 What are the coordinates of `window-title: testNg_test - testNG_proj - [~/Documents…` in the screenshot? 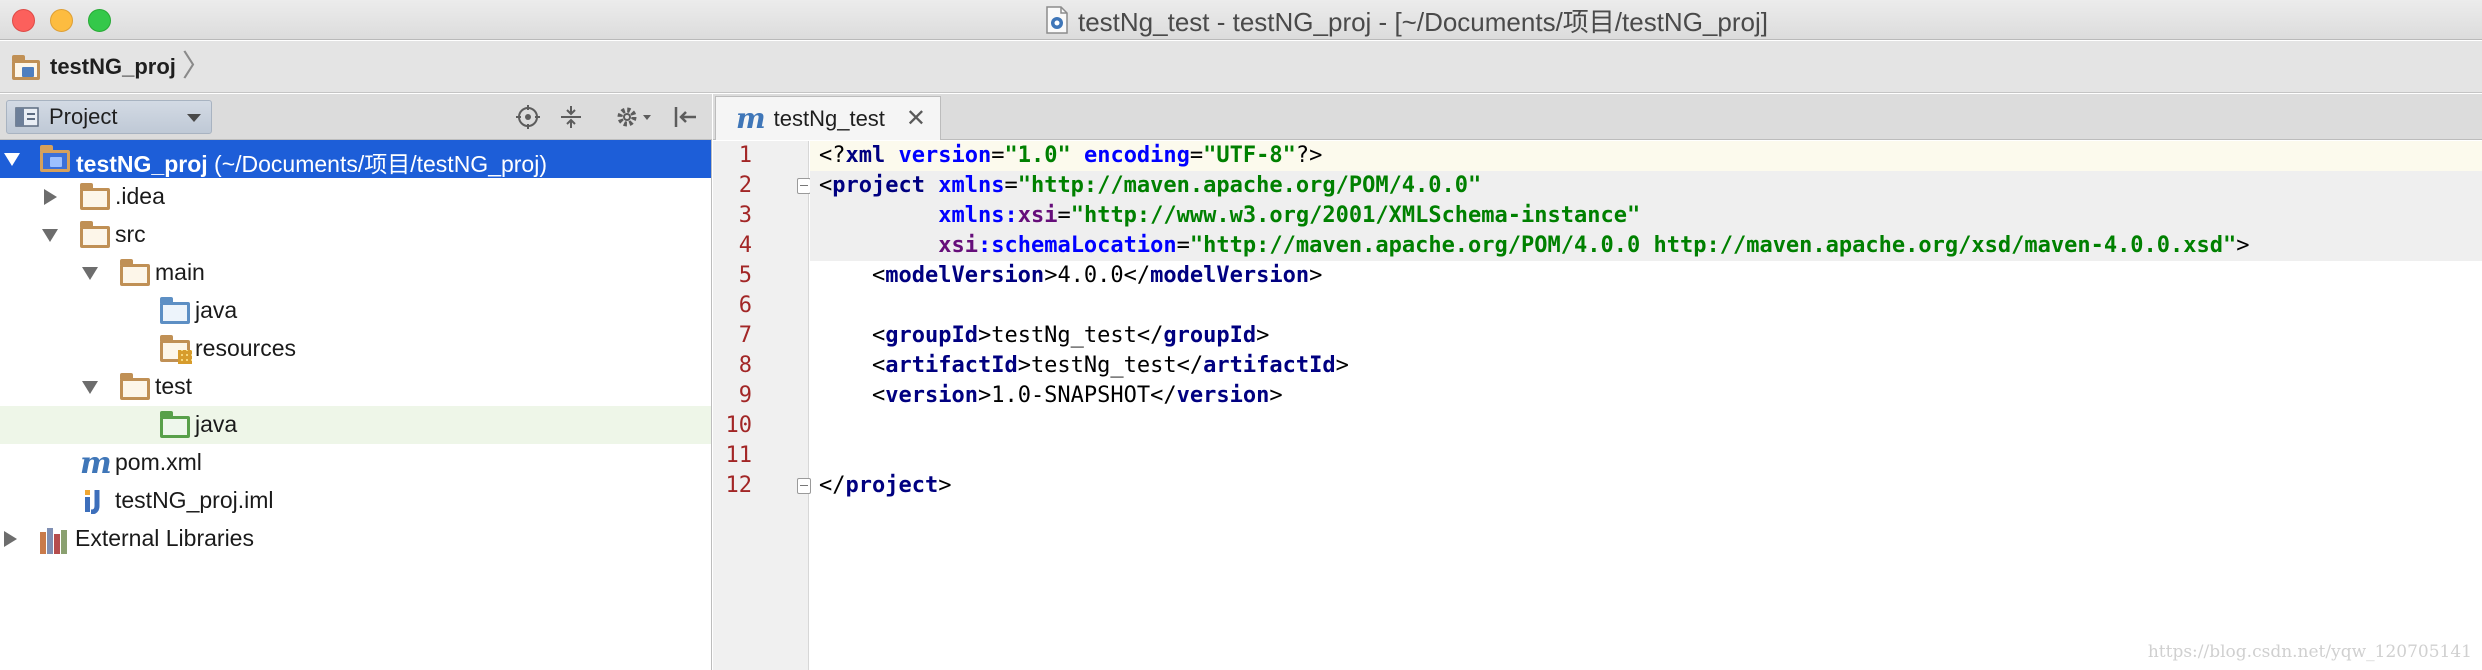 It's located at (1423, 21).